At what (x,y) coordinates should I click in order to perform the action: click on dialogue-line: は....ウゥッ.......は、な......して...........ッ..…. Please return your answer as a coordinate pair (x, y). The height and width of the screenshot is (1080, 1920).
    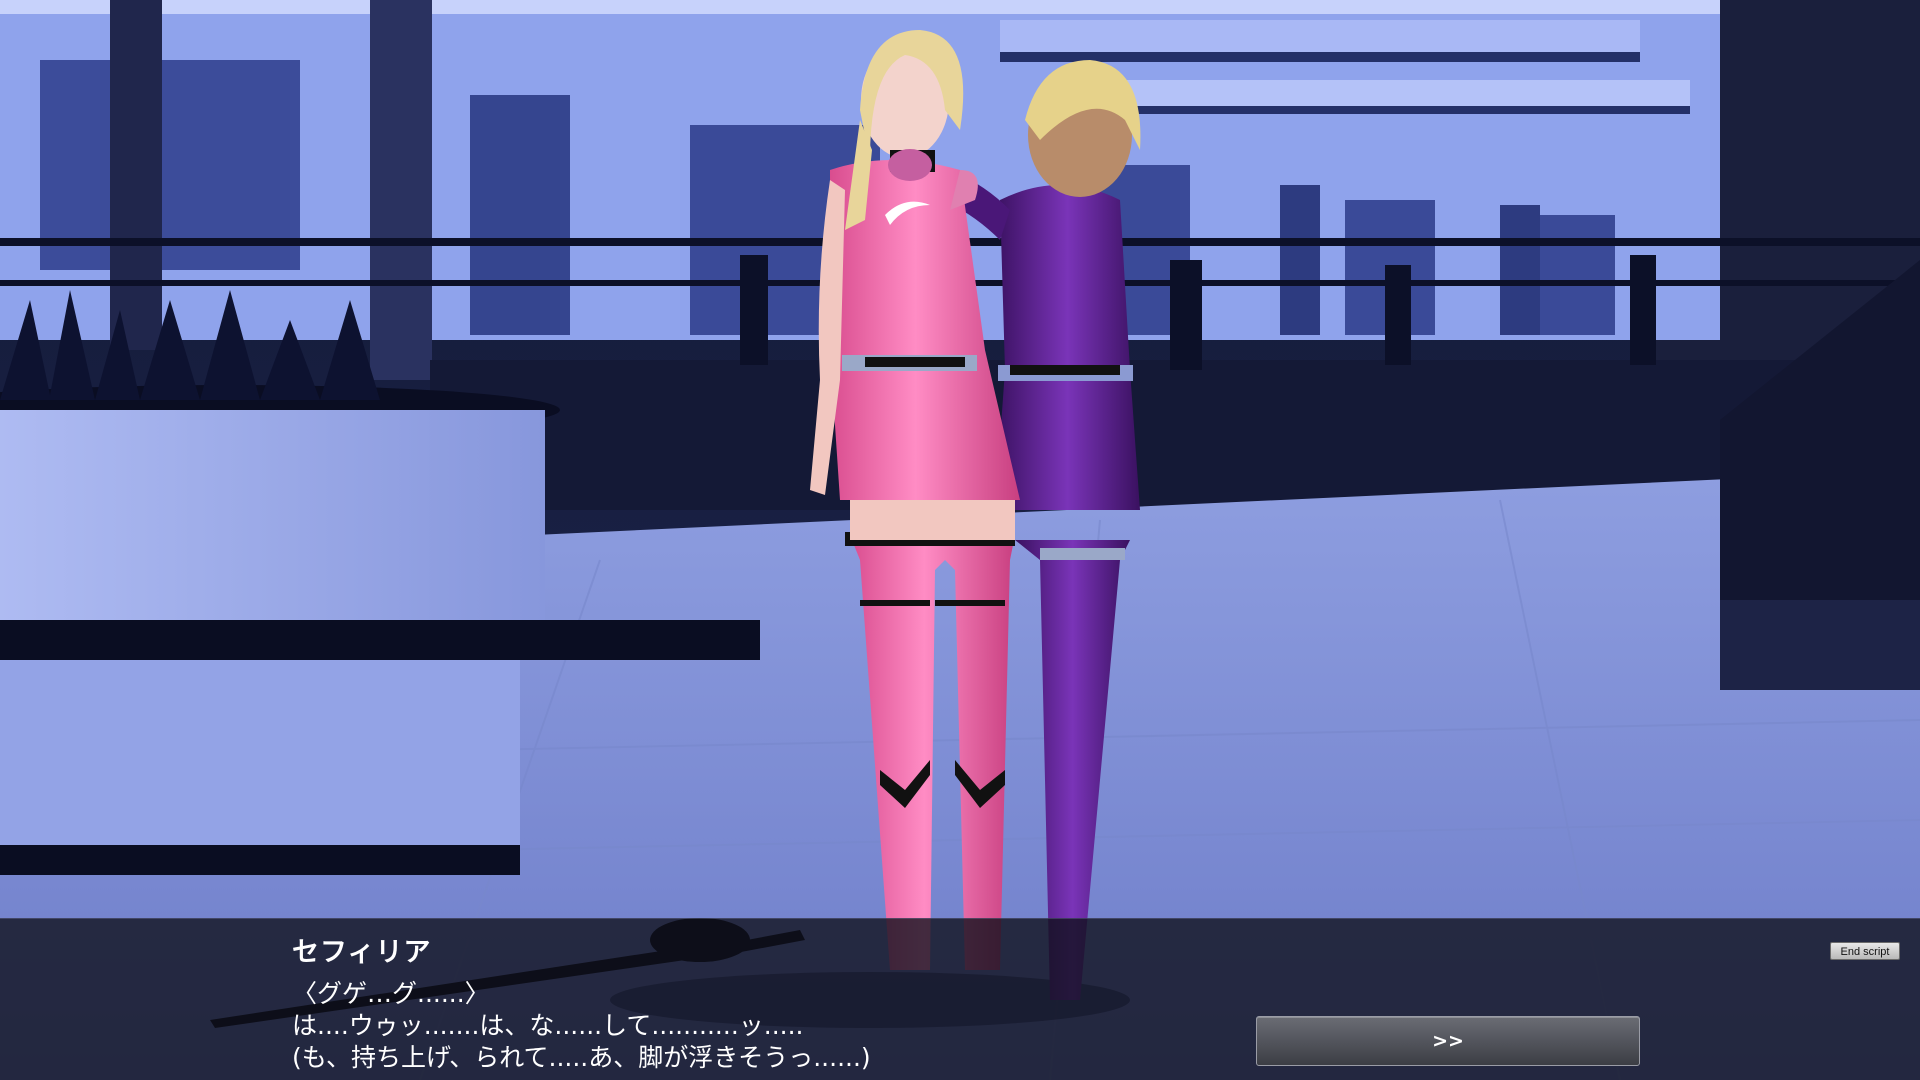
    Looking at the image, I should click on (548, 1025).